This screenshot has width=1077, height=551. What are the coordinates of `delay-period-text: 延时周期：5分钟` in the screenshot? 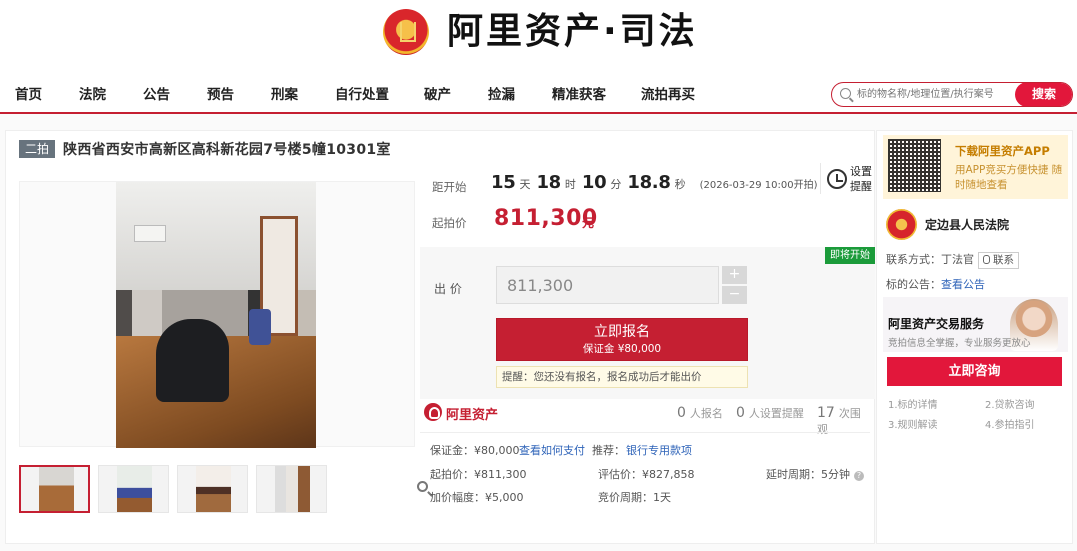 It's located at (808, 474).